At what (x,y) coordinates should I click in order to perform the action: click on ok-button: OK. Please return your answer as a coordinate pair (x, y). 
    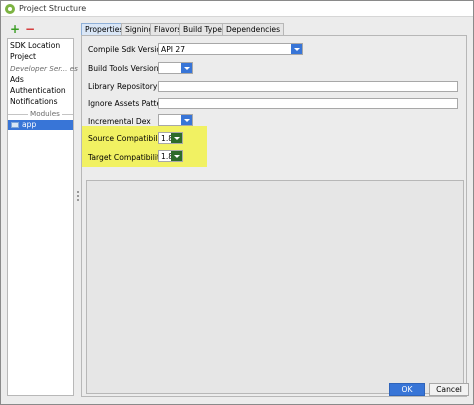
    Looking at the image, I should click on (407, 389).